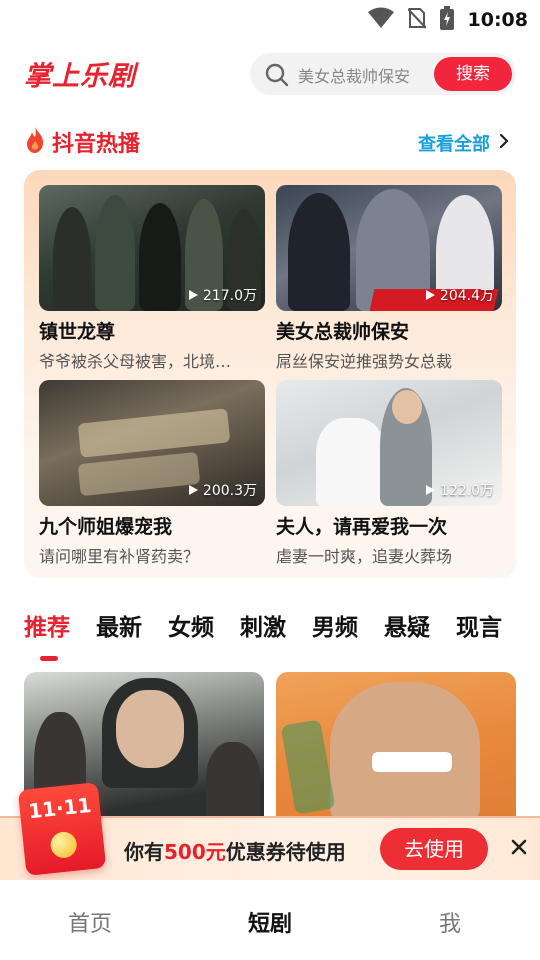  Describe the element at coordinates (270, 142) in the screenshot. I see `hot-section-header: 抖音热播 查看全部` at that location.